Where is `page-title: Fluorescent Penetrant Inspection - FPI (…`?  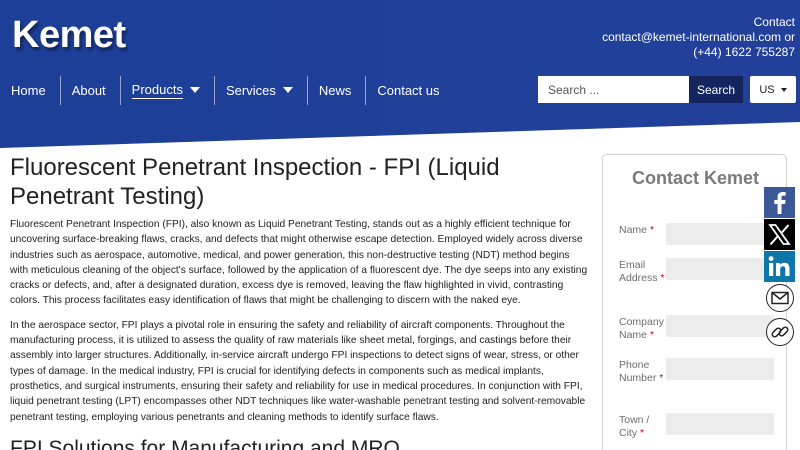
page-title: Fluorescent Penetrant Inspection - FPI (… is located at coordinates (255, 182).